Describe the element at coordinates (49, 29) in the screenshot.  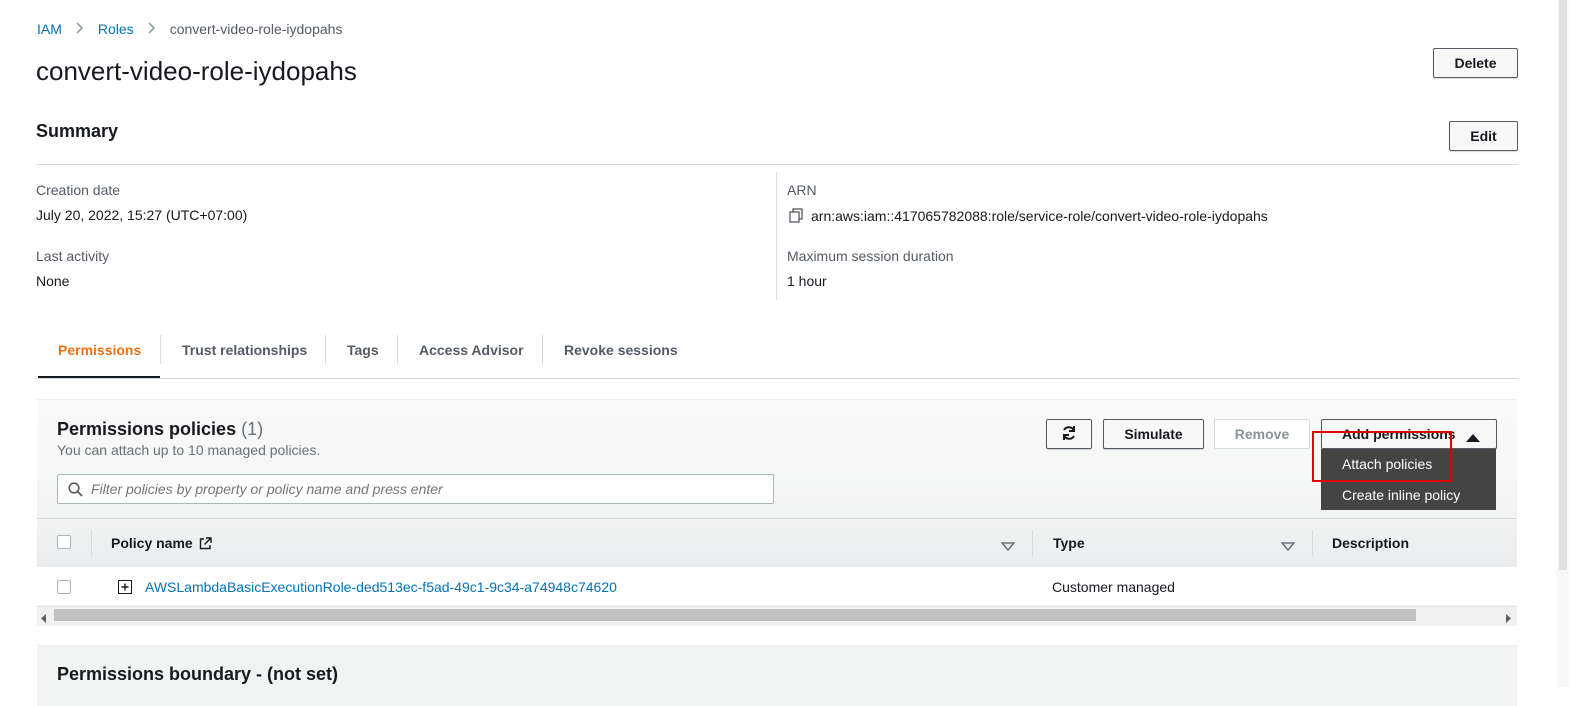
I see `breadcrumb-iam: IAM` at that location.